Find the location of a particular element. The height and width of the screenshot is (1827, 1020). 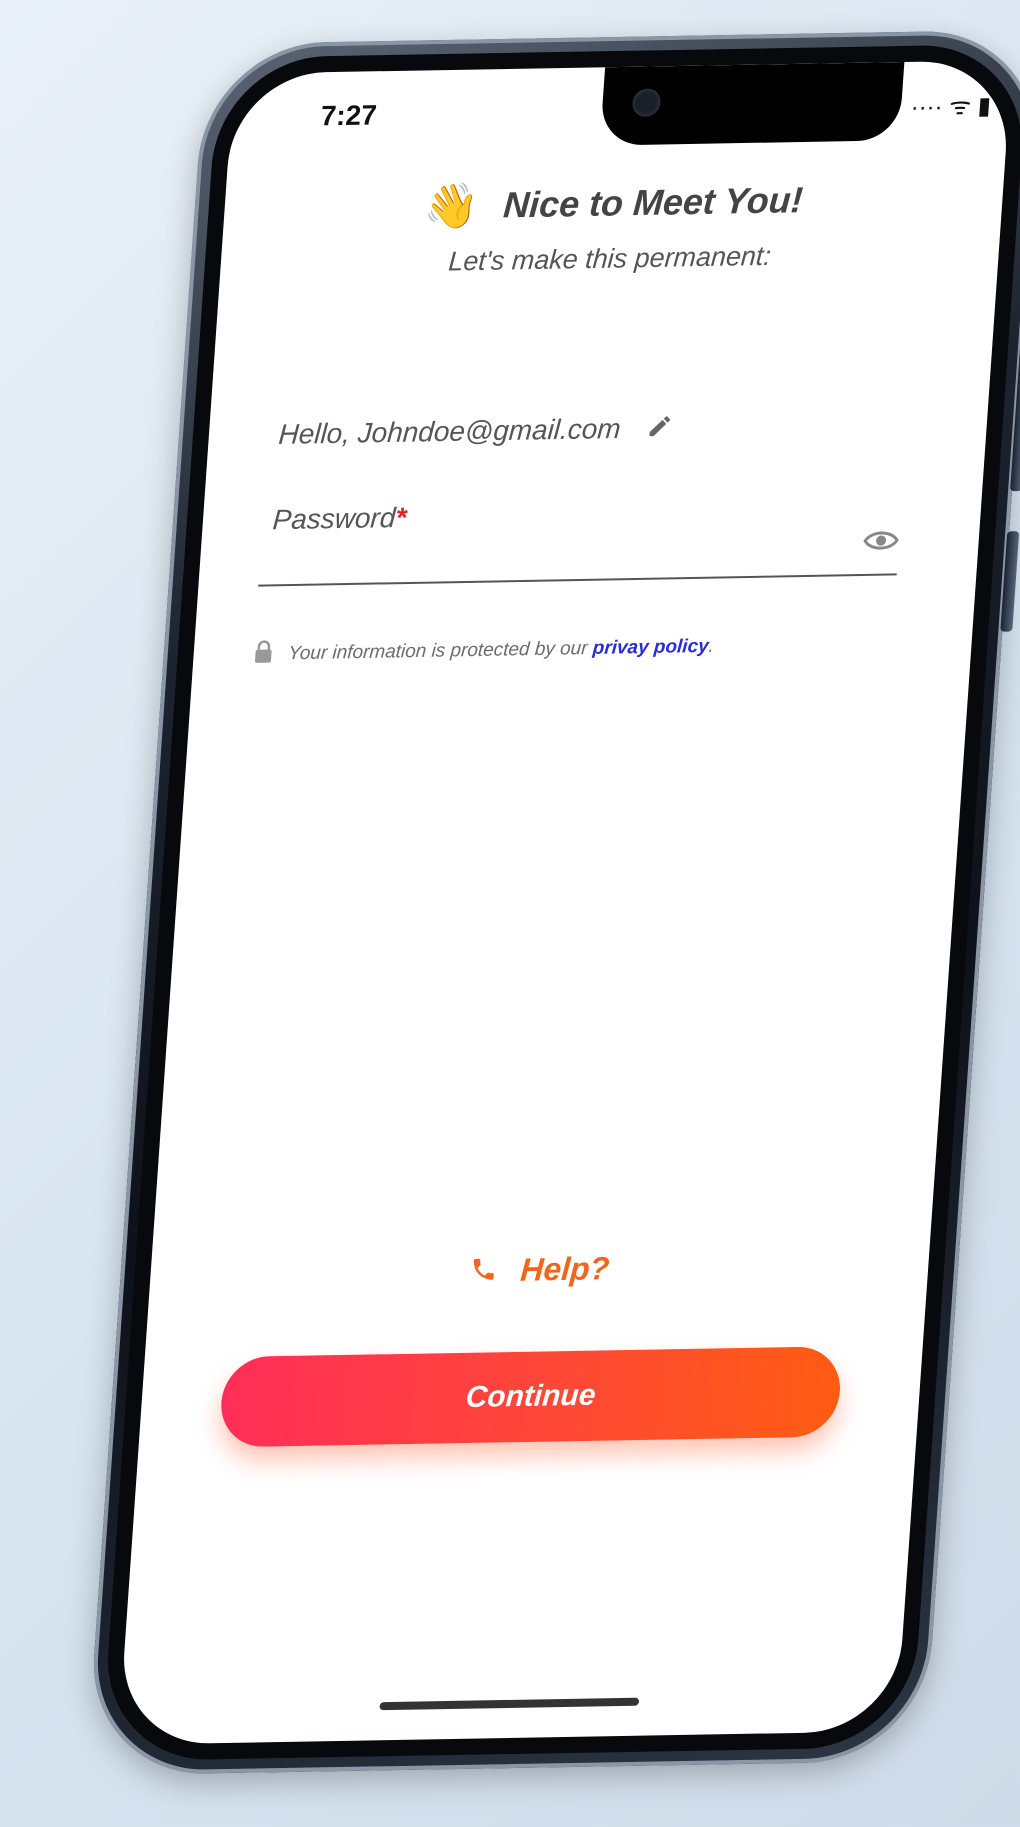

notch is located at coordinates (752, 104).